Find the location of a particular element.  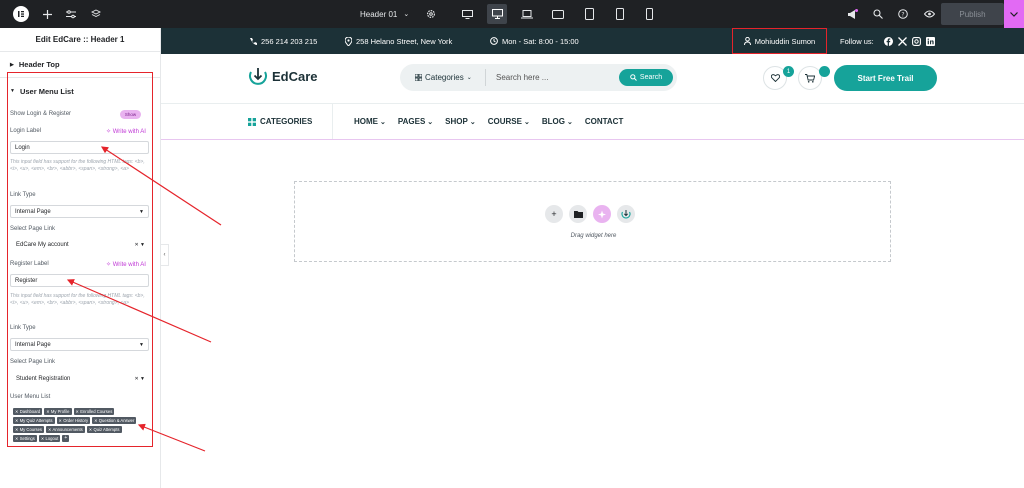

nav-item-blog: BLOG ⌄ is located at coordinates (557, 121).